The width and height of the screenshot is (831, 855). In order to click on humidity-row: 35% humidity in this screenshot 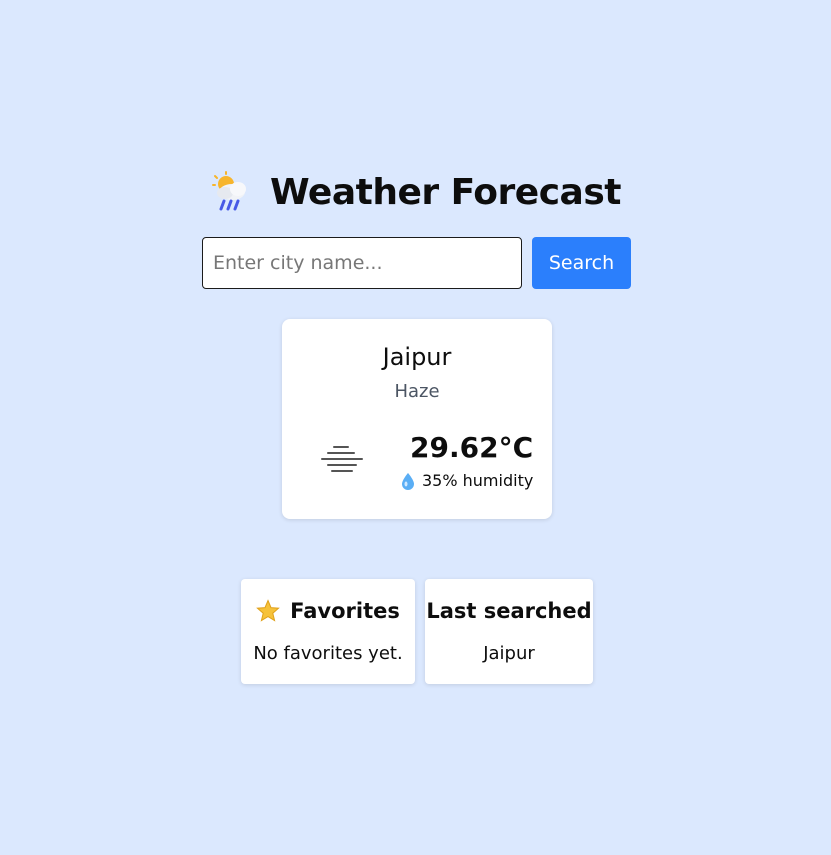, I will do `click(466, 480)`.